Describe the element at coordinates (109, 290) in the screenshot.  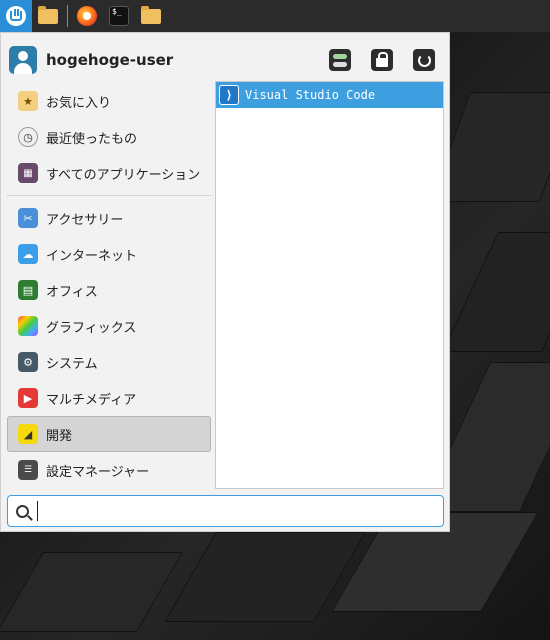
I see `category-office: ▤ オフィス` at that location.